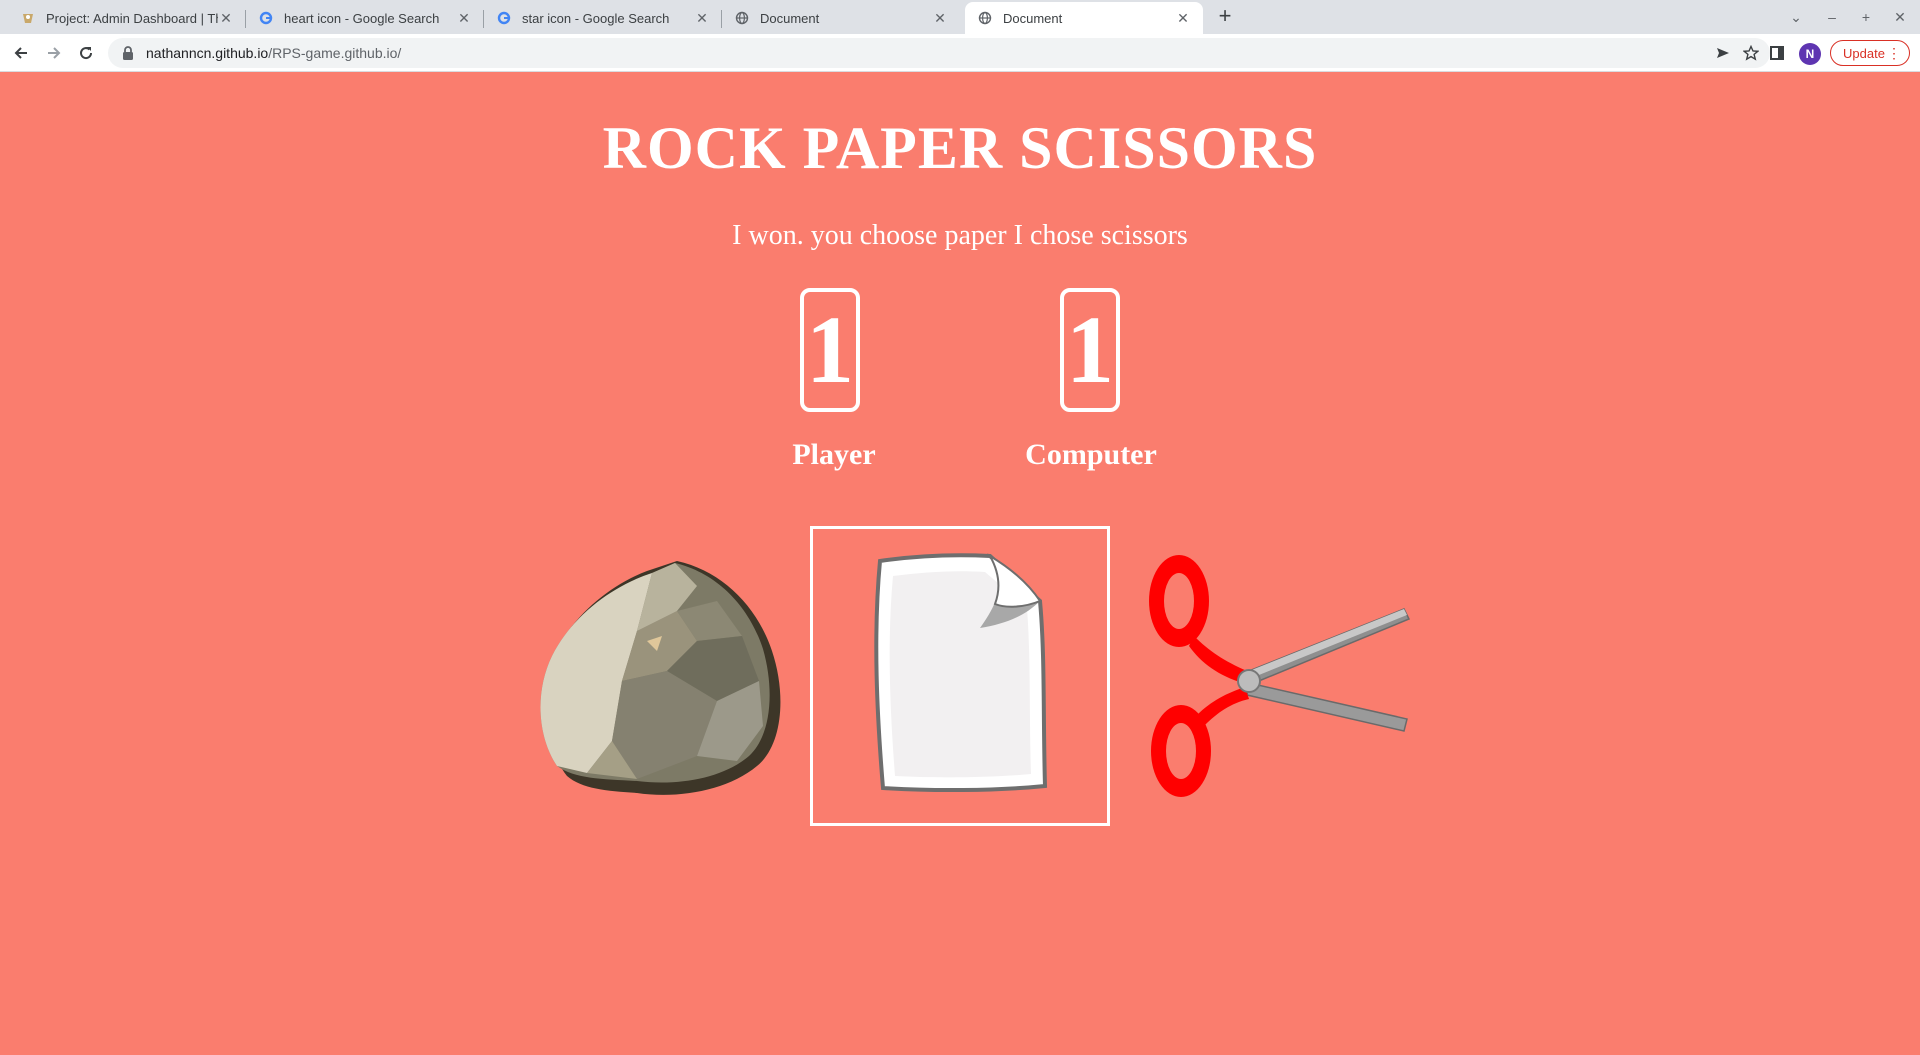 The image size is (1920, 1055). I want to click on lock-icon, so click(129, 53).